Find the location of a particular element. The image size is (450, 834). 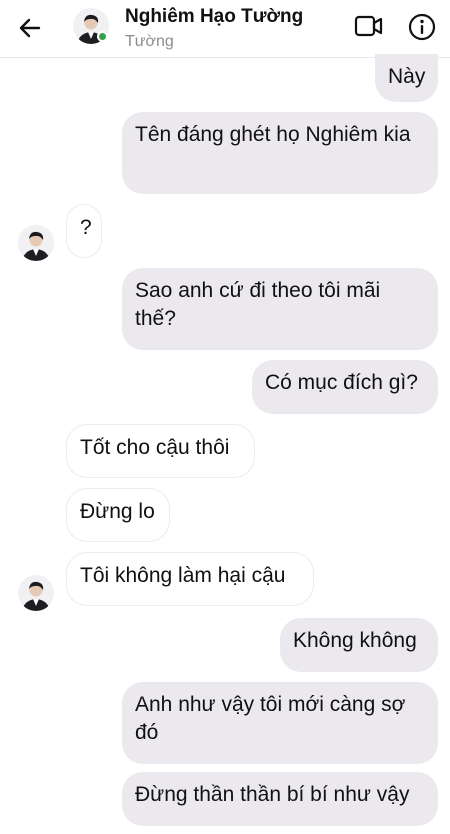

message-bubble-incoming: Tôi không làm hại cậu is located at coordinates (190, 579).